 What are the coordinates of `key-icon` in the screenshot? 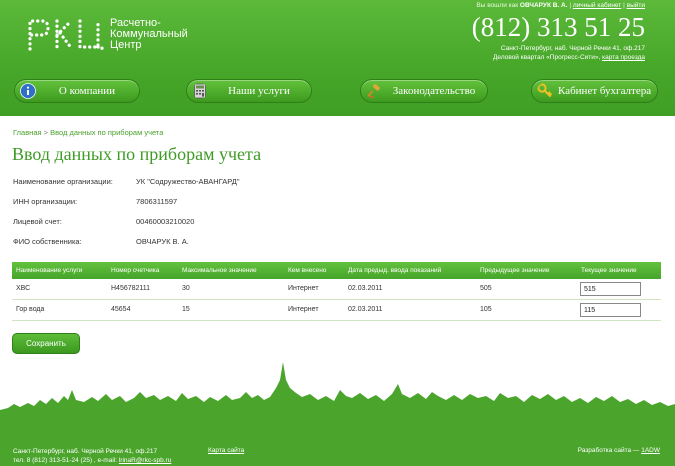 It's located at (545, 90).